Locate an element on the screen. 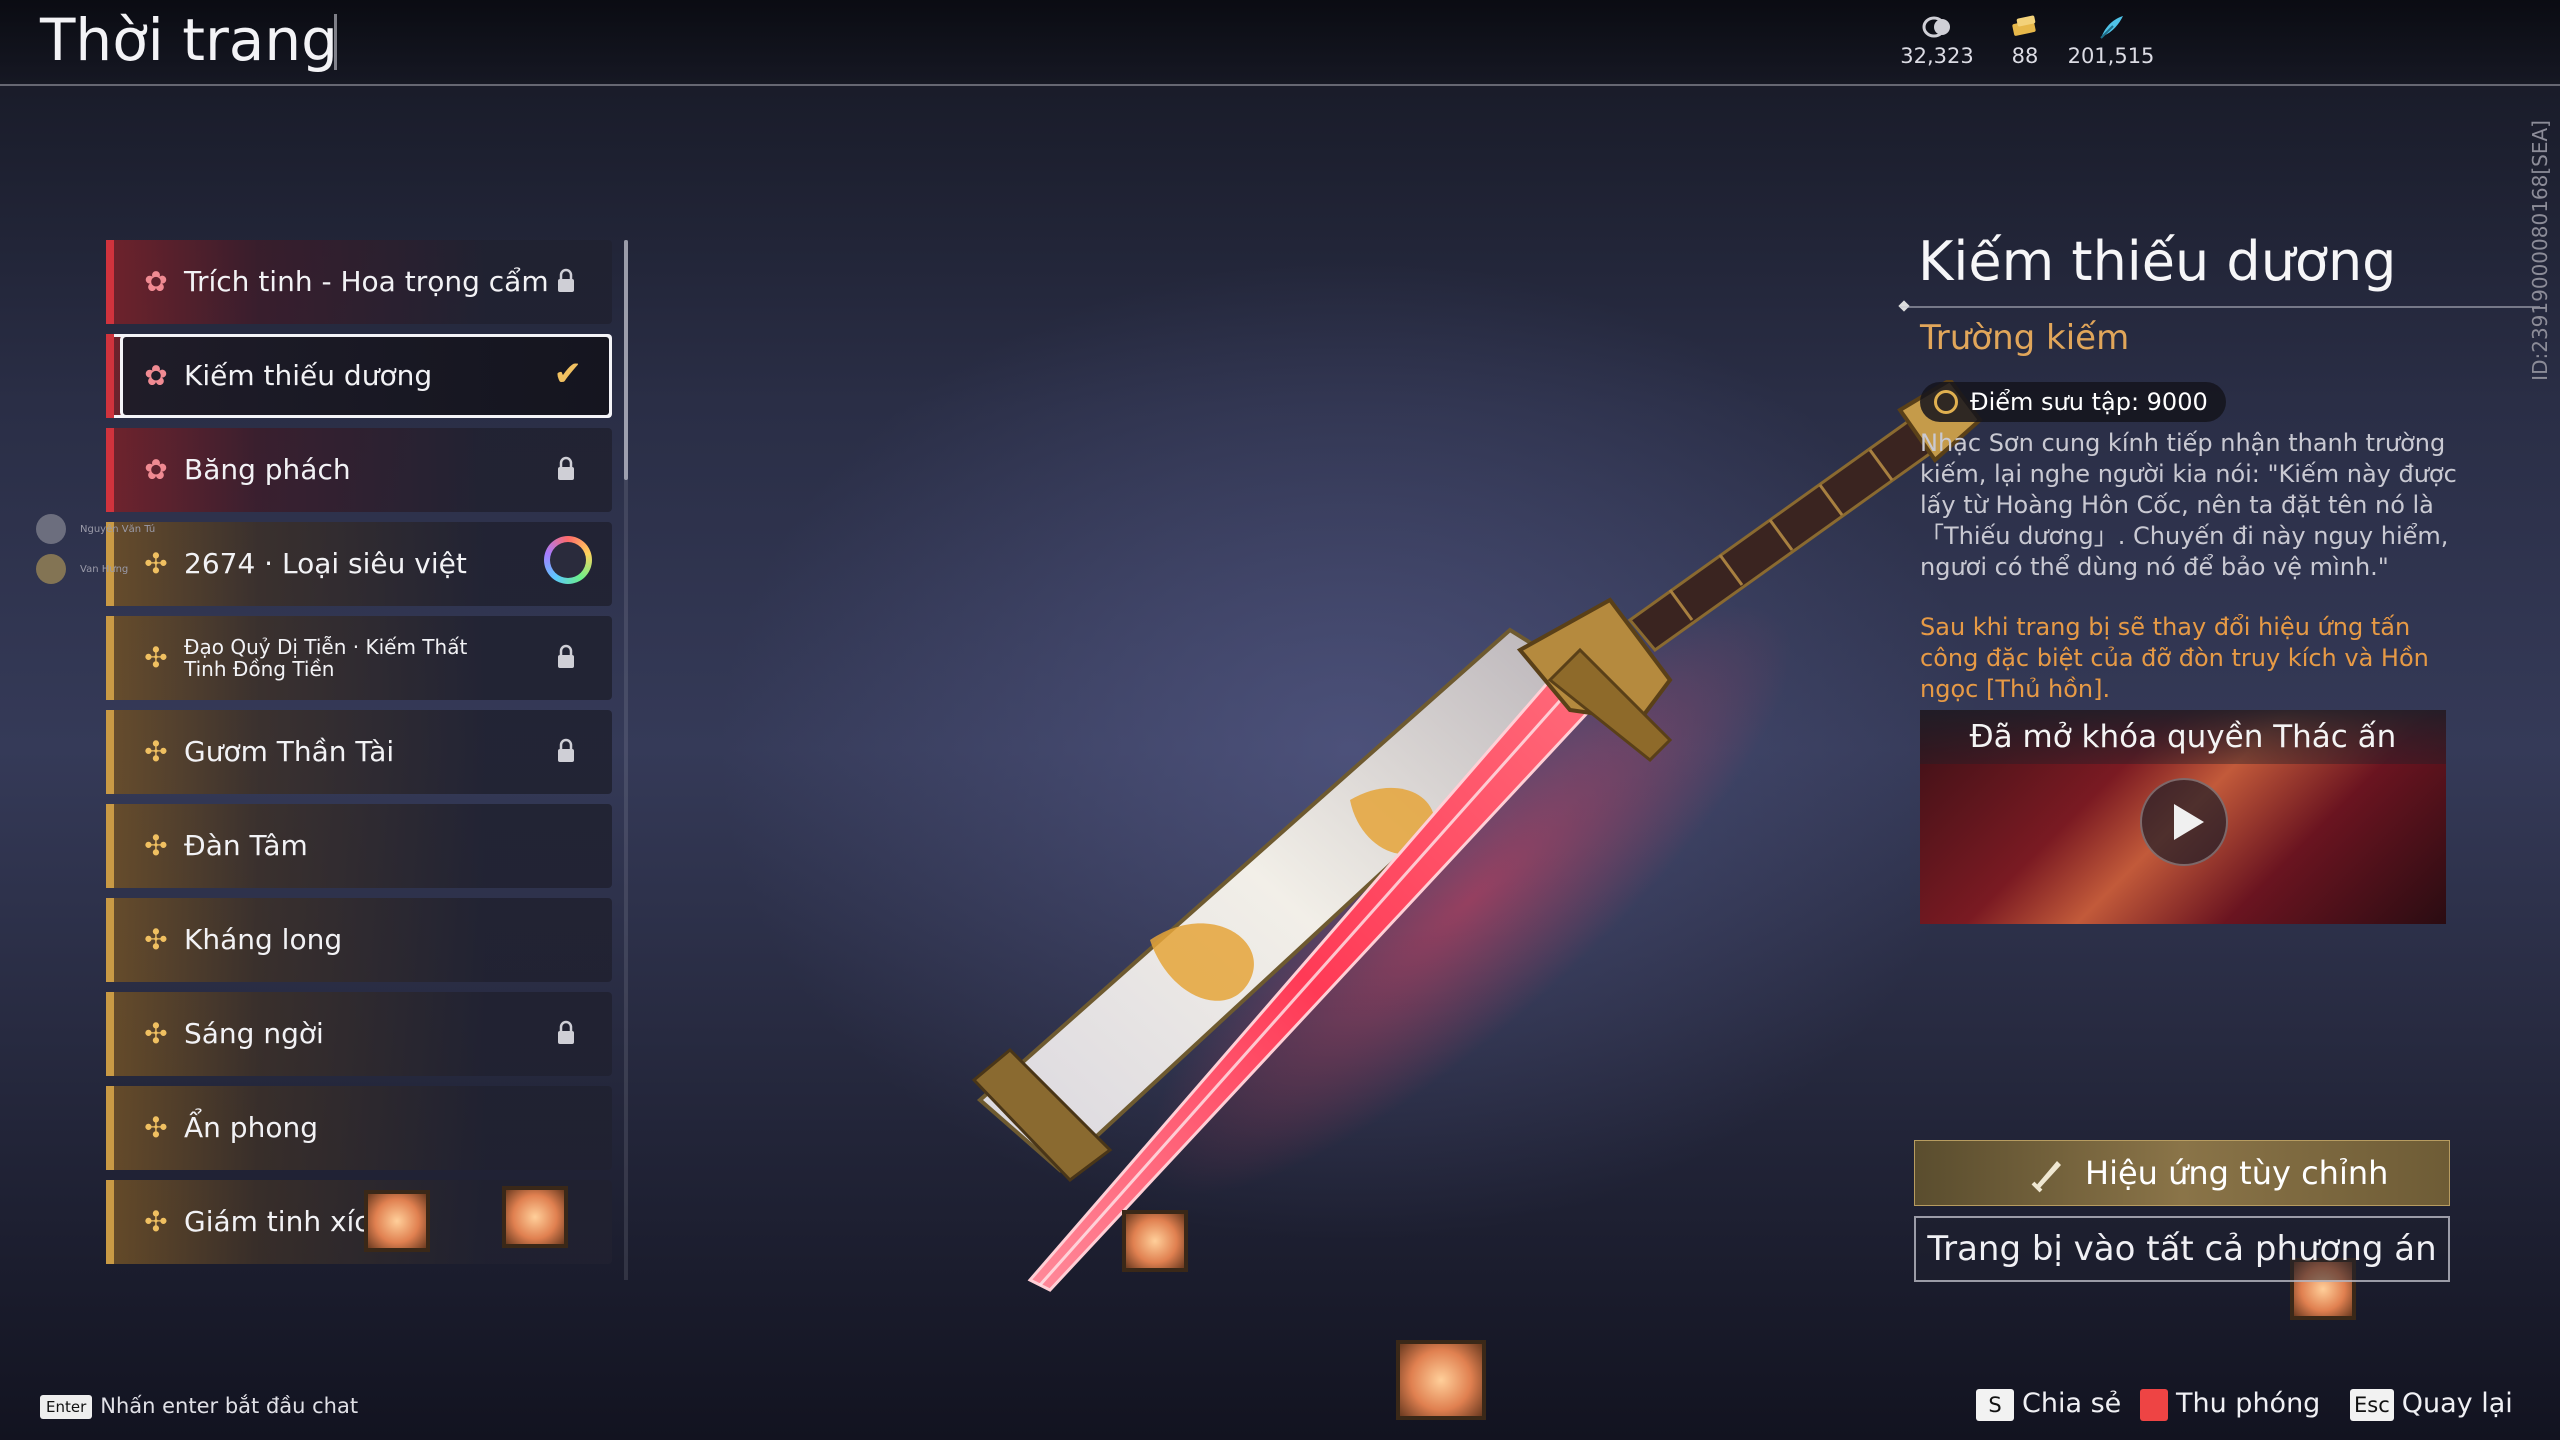 The width and height of the screenshot is (2560, 1440). item-name: Kiếm thiếu dương is located at coordinates (2157, 261).